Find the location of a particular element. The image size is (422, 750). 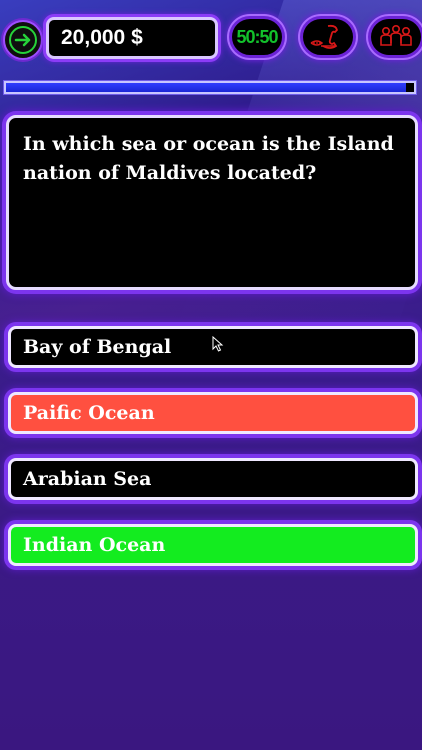

audience-icon is located at coordinates (396, 35).